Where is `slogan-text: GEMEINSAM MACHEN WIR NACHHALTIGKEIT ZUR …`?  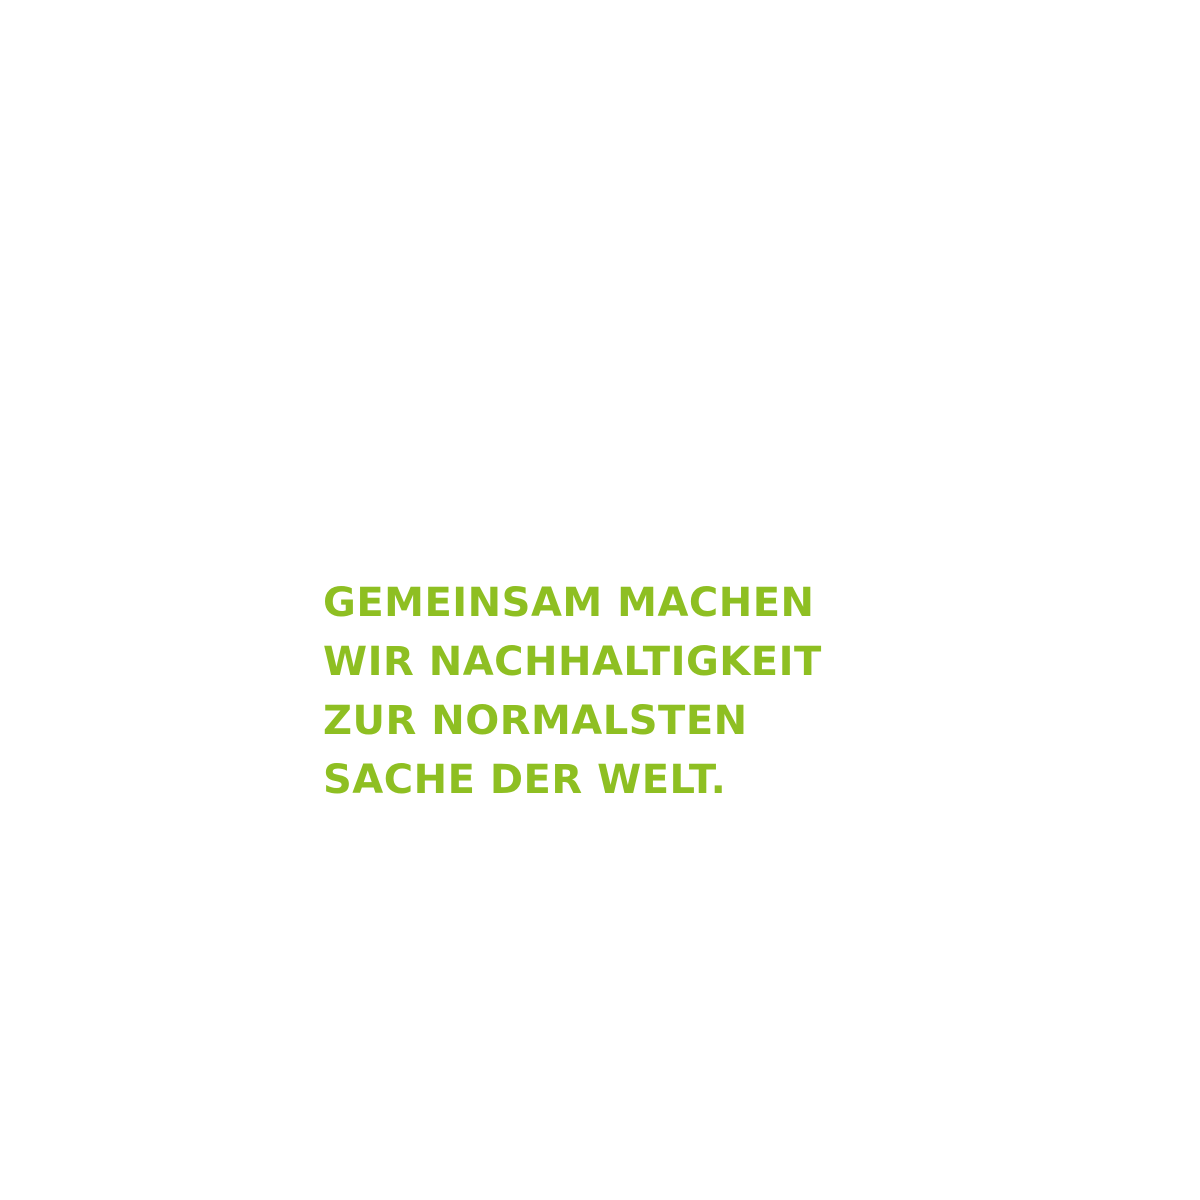 slogan-text: GEMEINSAM MACHEN WIR NACHHALTIGKEIT ZUR … is located at coordinates (572, 692).